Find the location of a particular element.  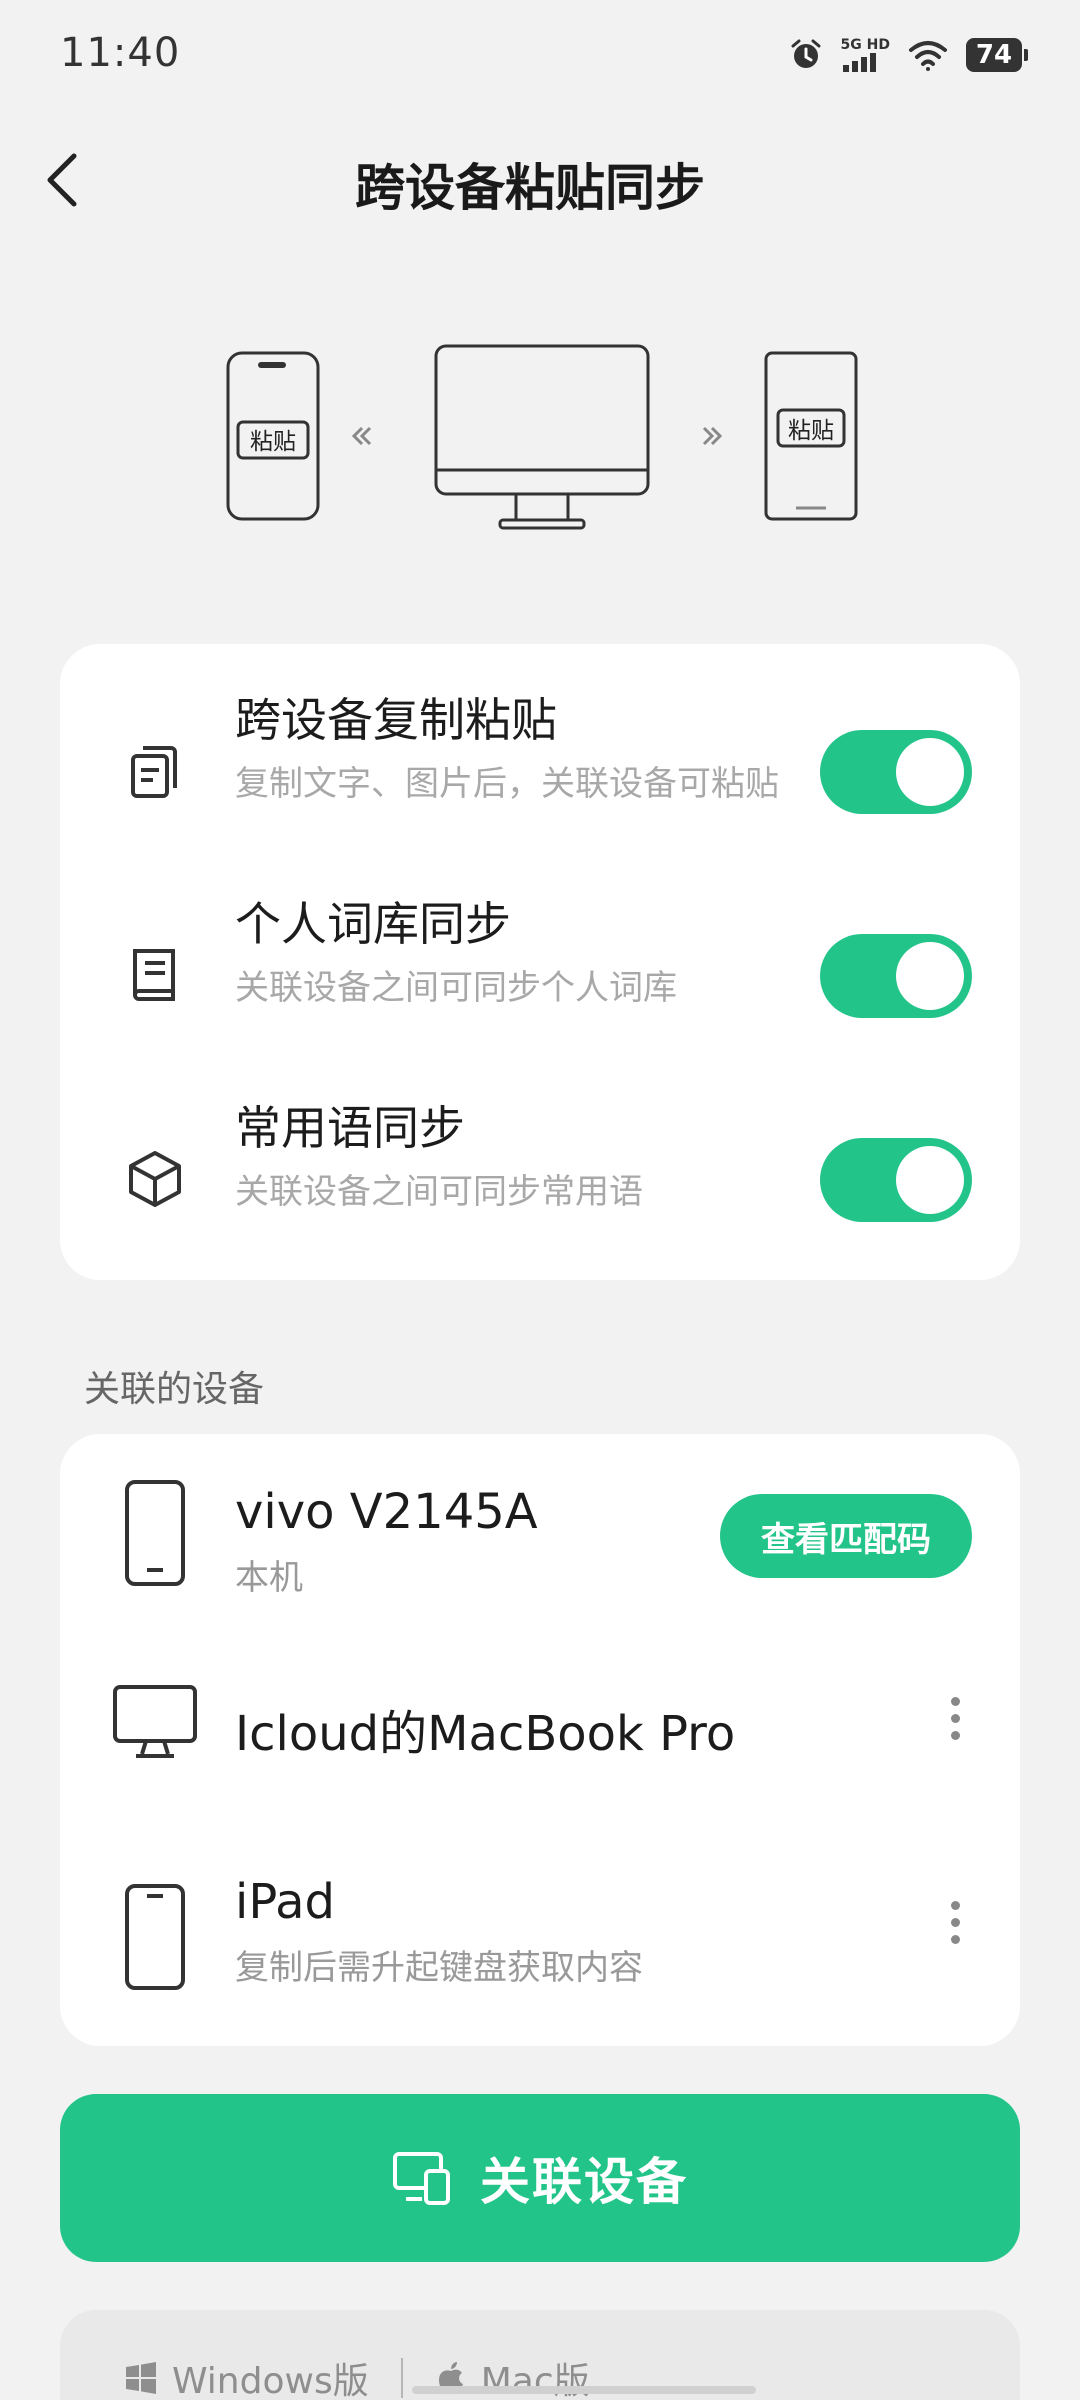

windows-download-link: Windows版 is located at coordinates (270, 2376).